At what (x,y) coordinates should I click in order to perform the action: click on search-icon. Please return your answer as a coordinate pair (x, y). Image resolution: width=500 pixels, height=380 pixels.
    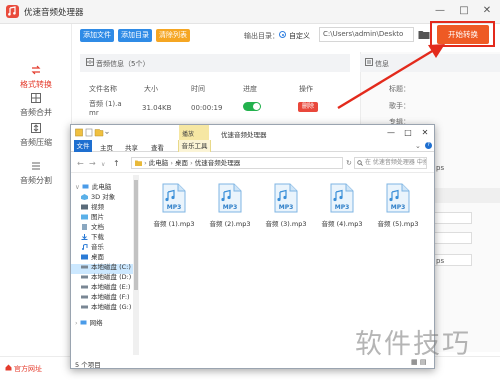
    Looking at the image, I should click on (360, 163).